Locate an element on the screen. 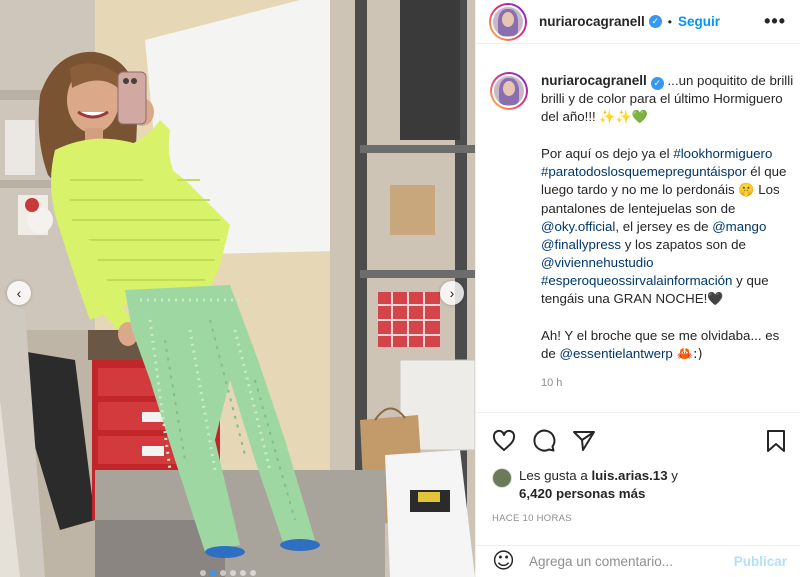 This screenshot has width=800, height=577. publish-button: Publicar is located at coordinates (760, 561).